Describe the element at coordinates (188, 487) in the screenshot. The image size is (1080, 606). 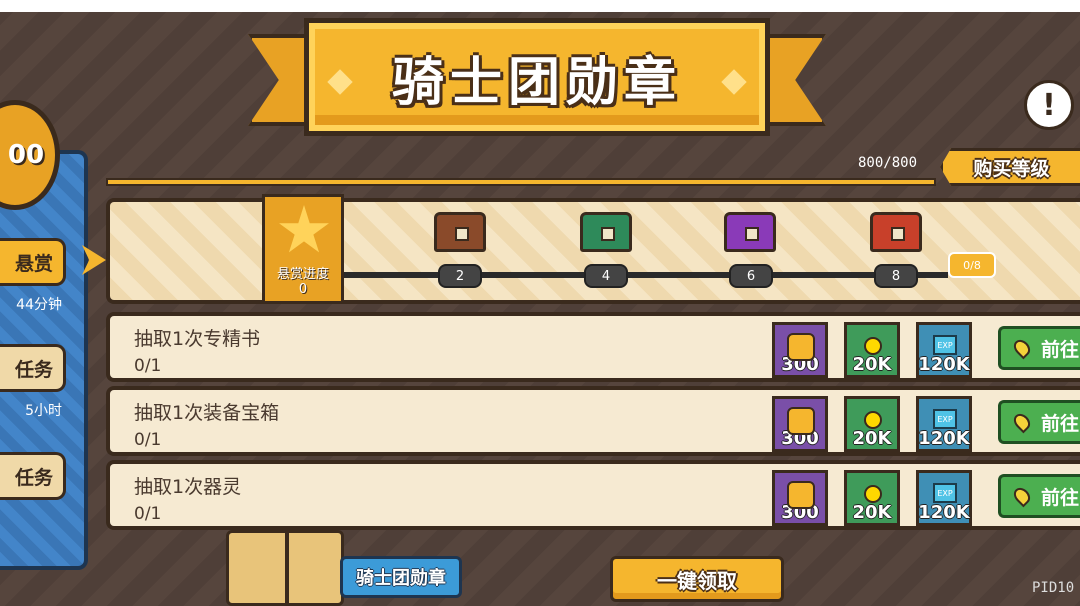
I see `task-name: 抽取1次器灵` at that location.